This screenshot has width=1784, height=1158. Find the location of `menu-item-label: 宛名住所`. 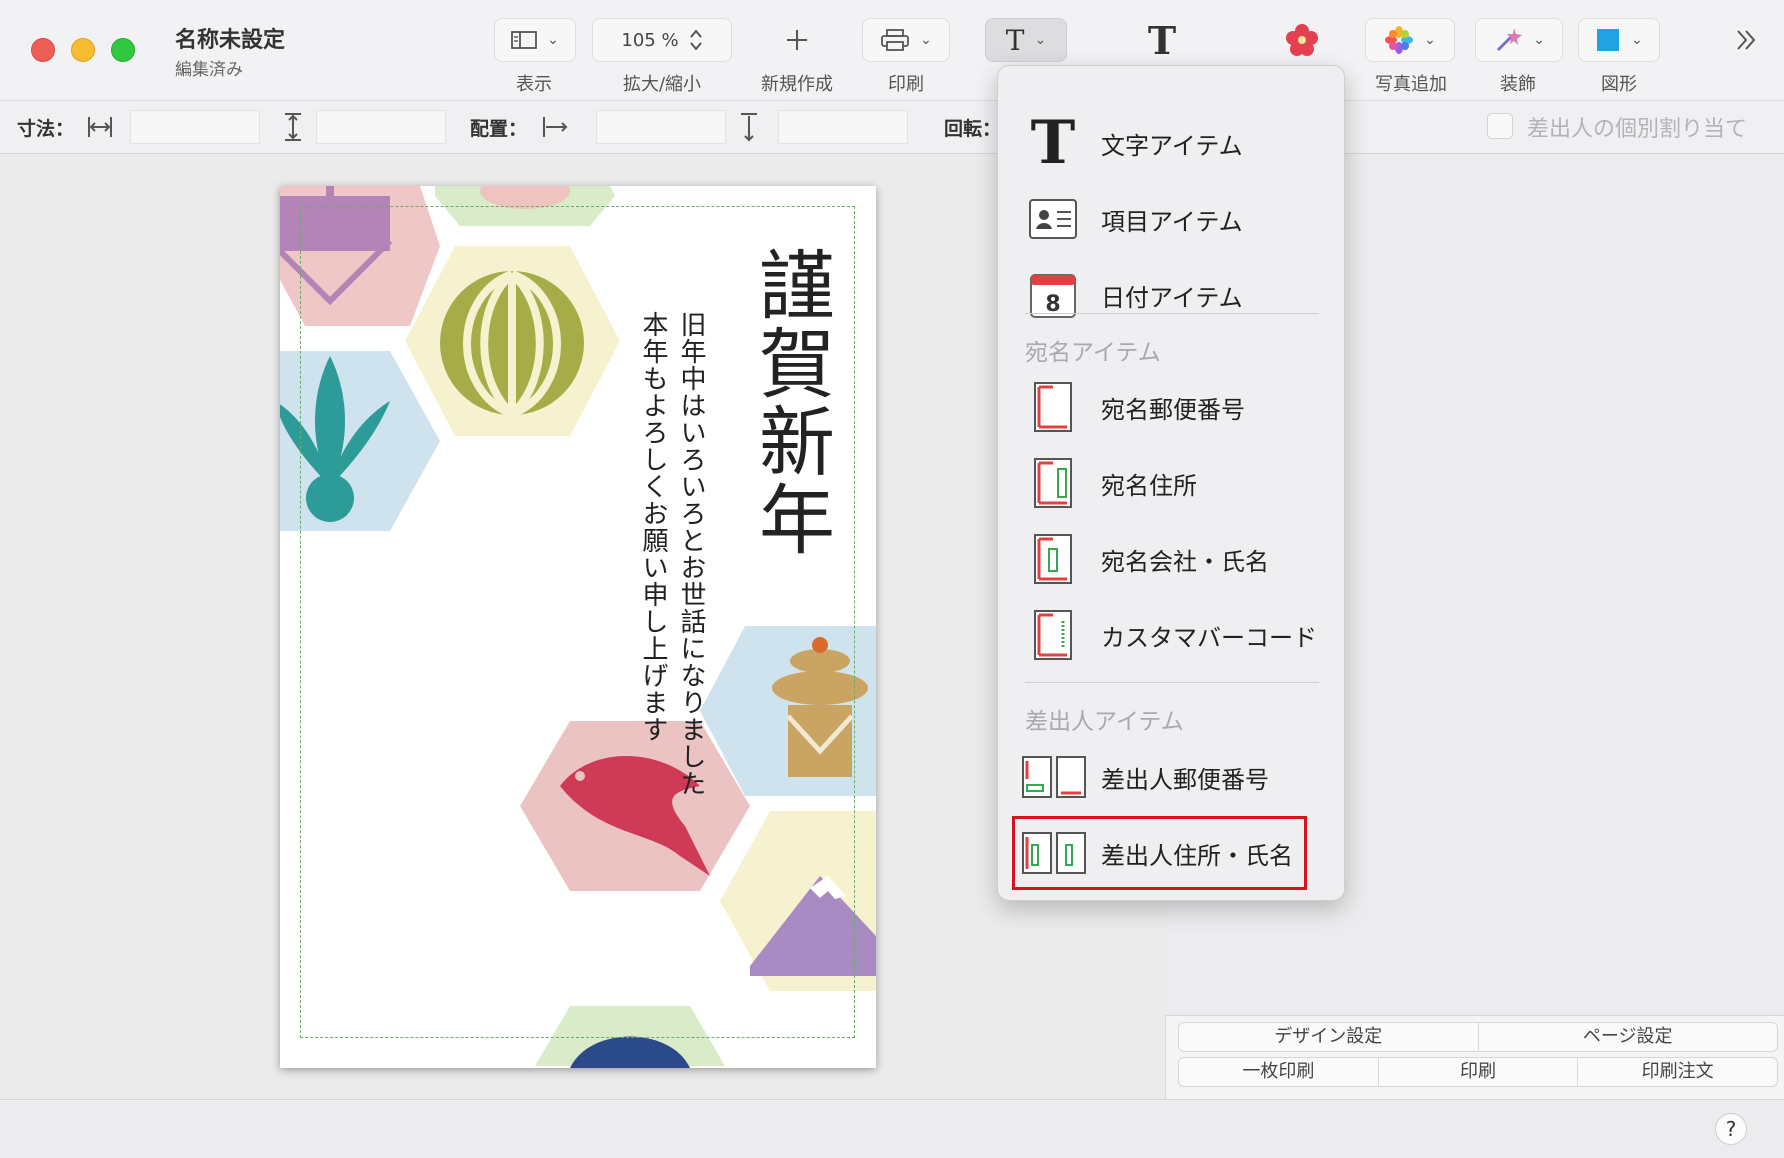

menu-item-label: 宛名住所 is located at coordinates (1149, 485).